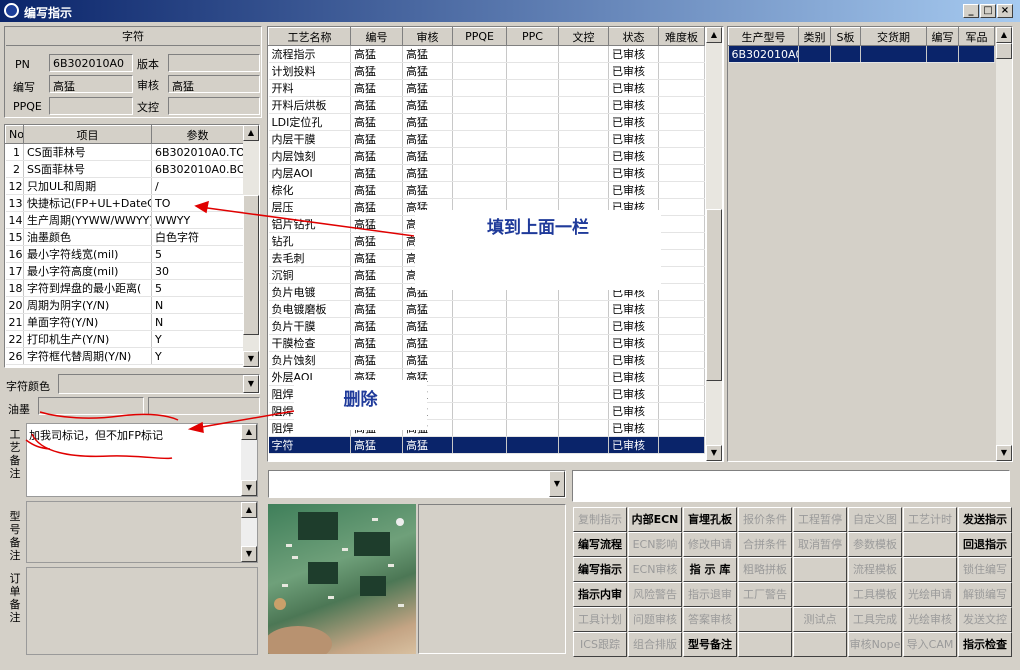  Describe the element at coordinates (360, 405) in the screenshot. I see `annotation-delete: 删除` at that location.